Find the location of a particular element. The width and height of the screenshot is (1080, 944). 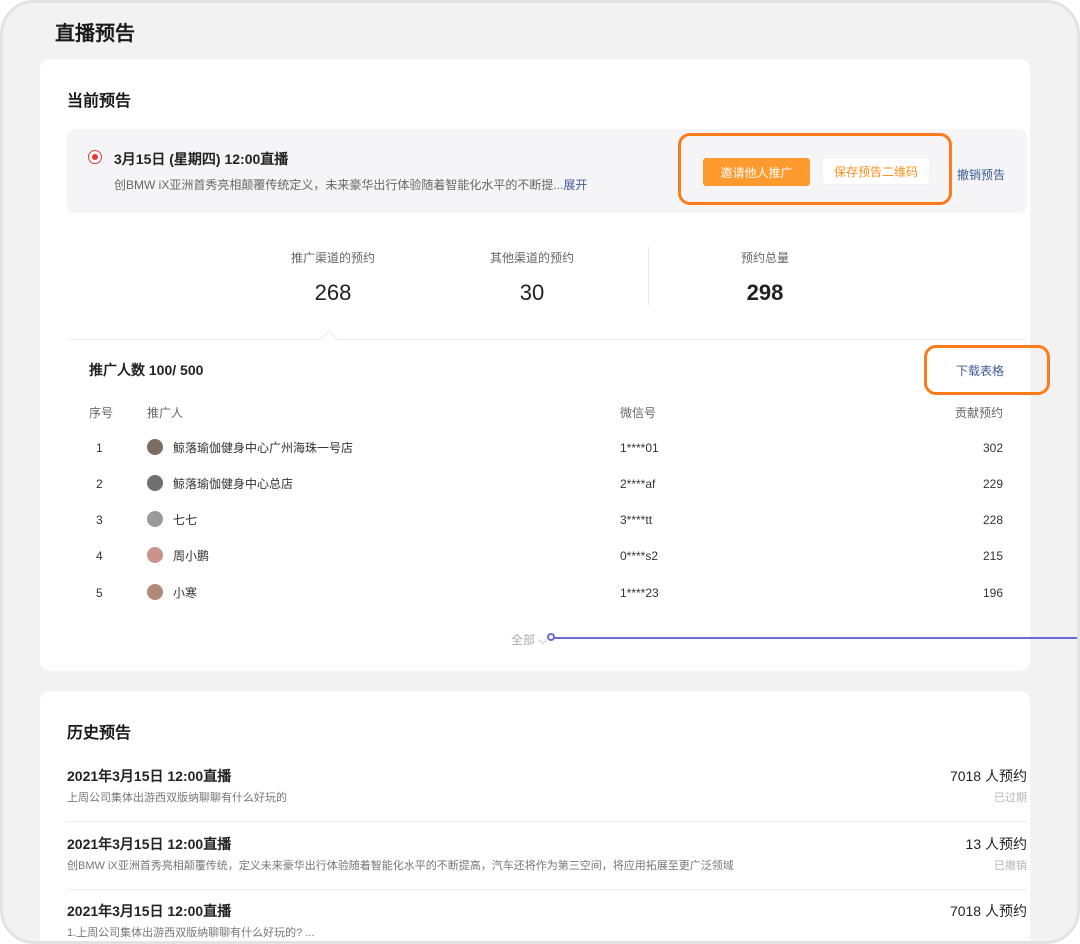

live-radio-icon is located at coordinates (95, 157).